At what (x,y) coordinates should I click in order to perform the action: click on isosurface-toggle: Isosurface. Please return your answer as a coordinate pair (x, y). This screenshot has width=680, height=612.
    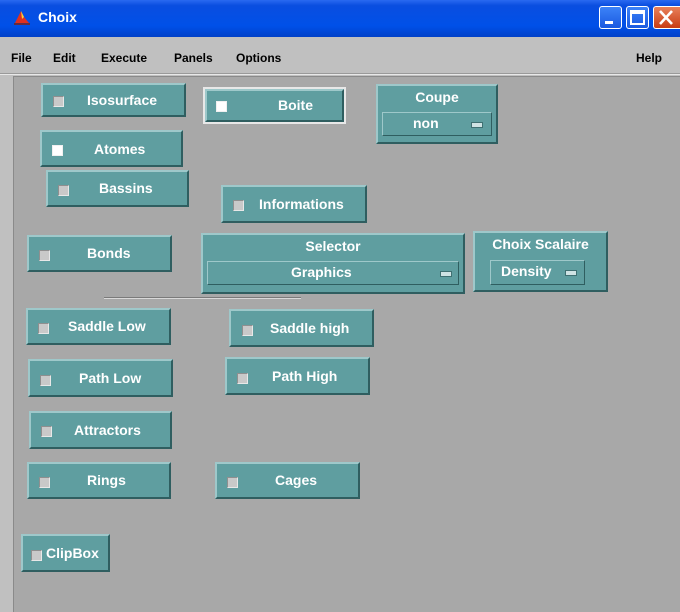
    Looking at the image, I should click on (113, 100).